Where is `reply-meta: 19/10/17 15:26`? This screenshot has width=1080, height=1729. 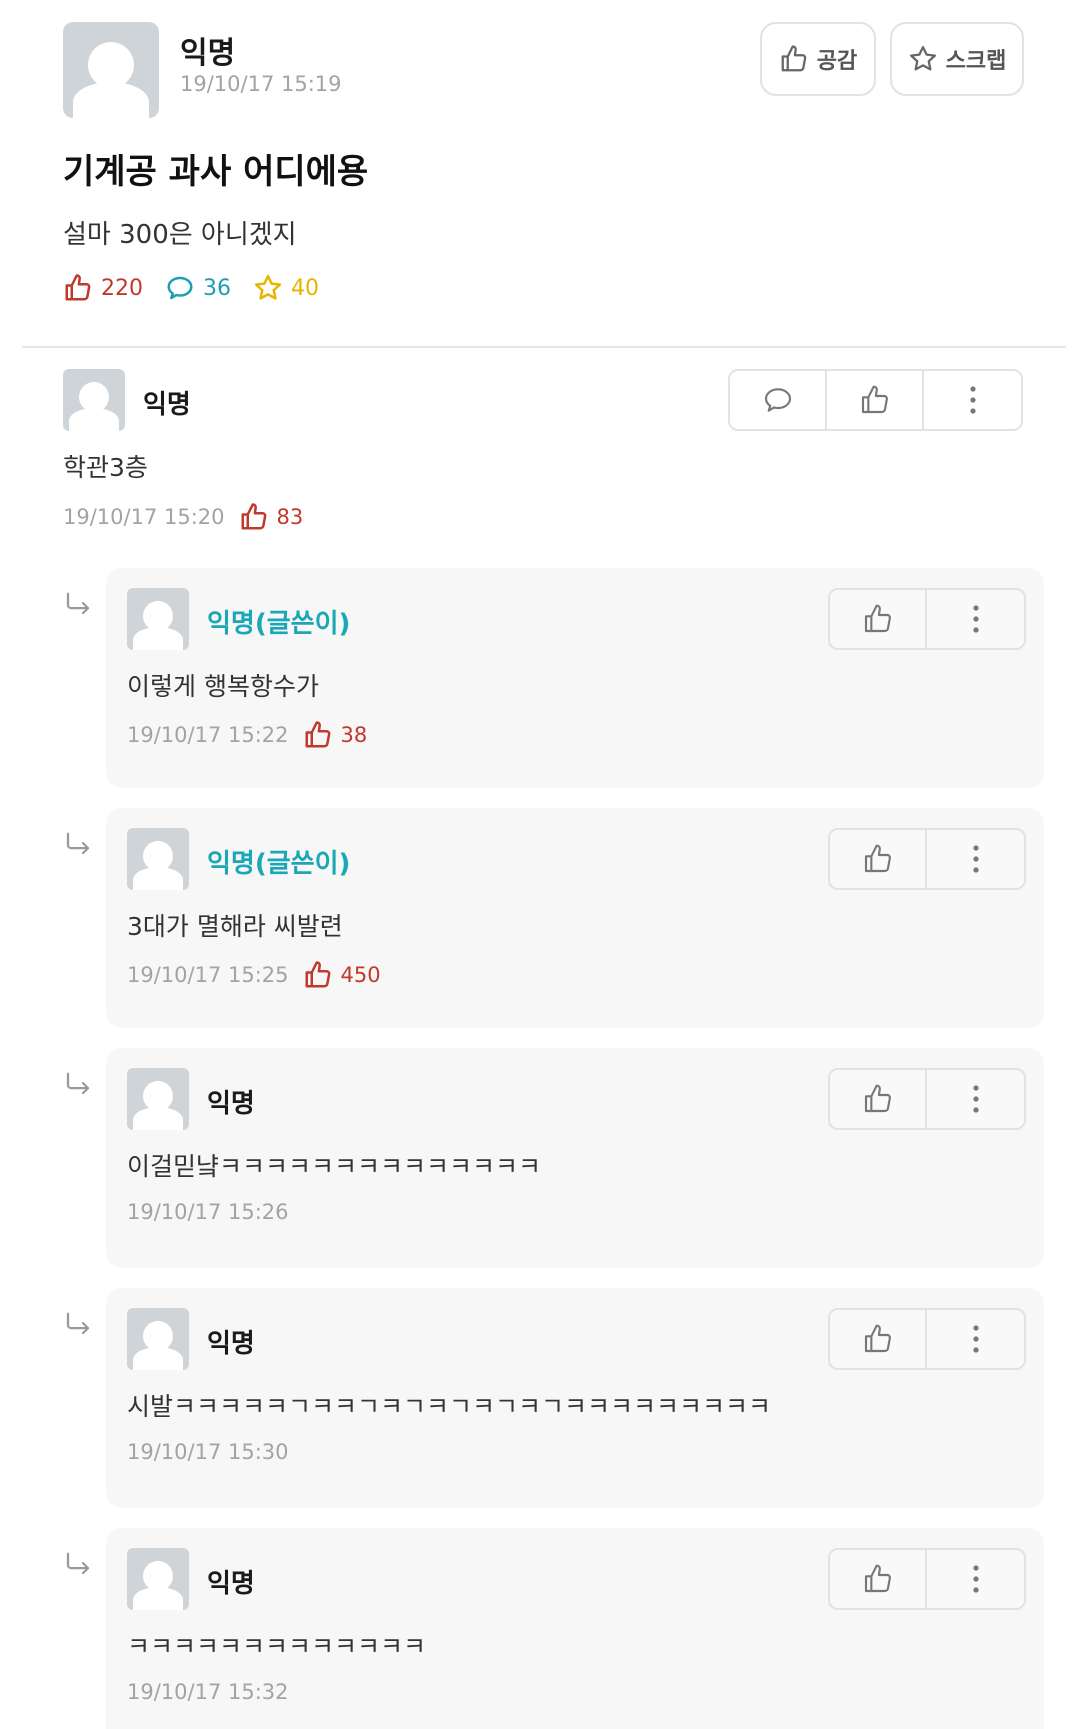
reply-meta: 19/10/17 15:26 is located at coordinates (208, 1212).